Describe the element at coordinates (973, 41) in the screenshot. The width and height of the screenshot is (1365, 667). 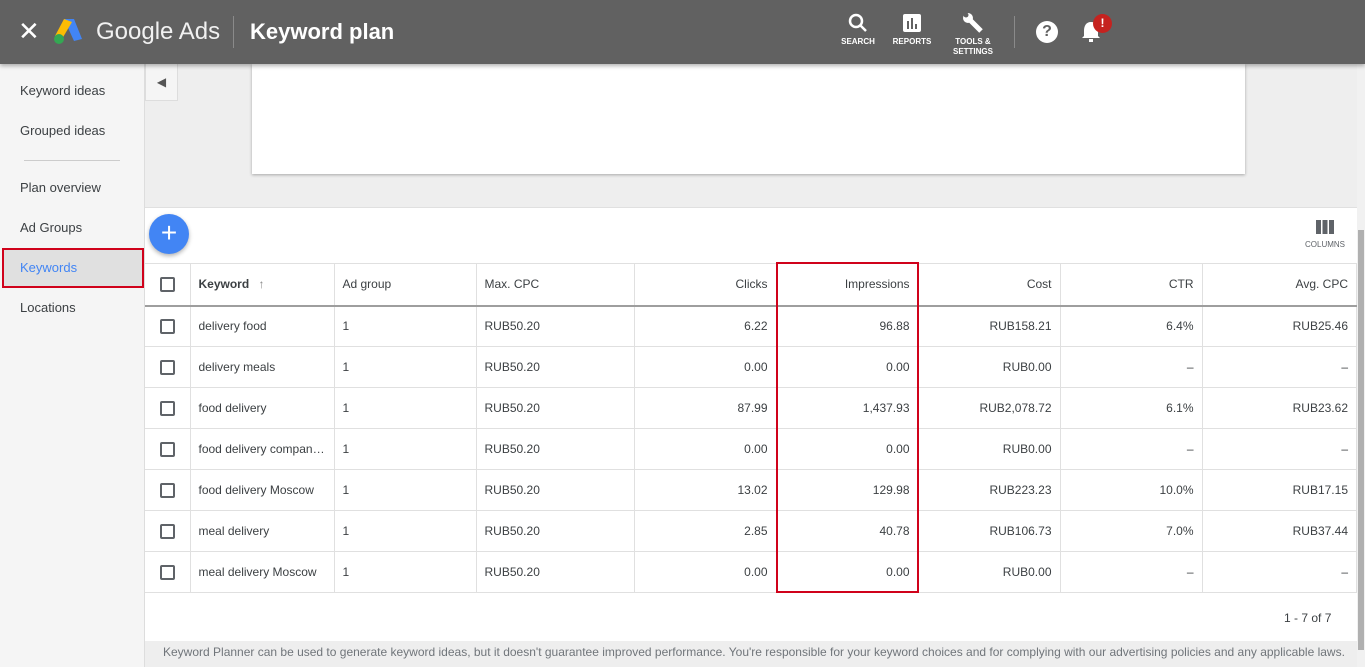
I see `tools-label: TOOLS &` at that location.